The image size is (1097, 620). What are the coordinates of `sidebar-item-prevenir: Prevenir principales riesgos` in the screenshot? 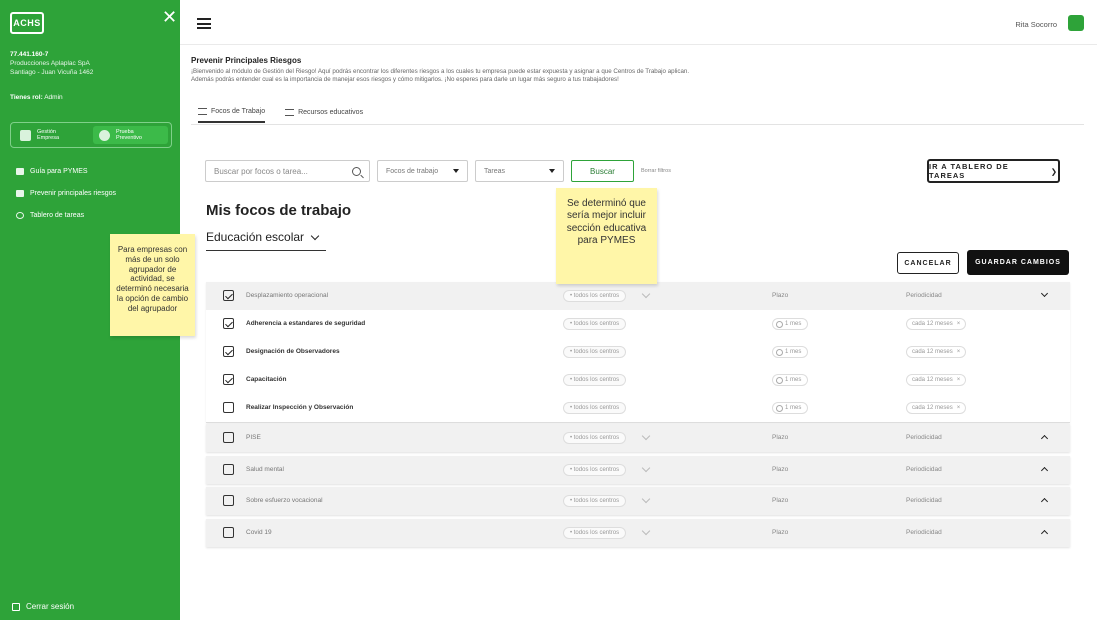 It's located at (96, 193).